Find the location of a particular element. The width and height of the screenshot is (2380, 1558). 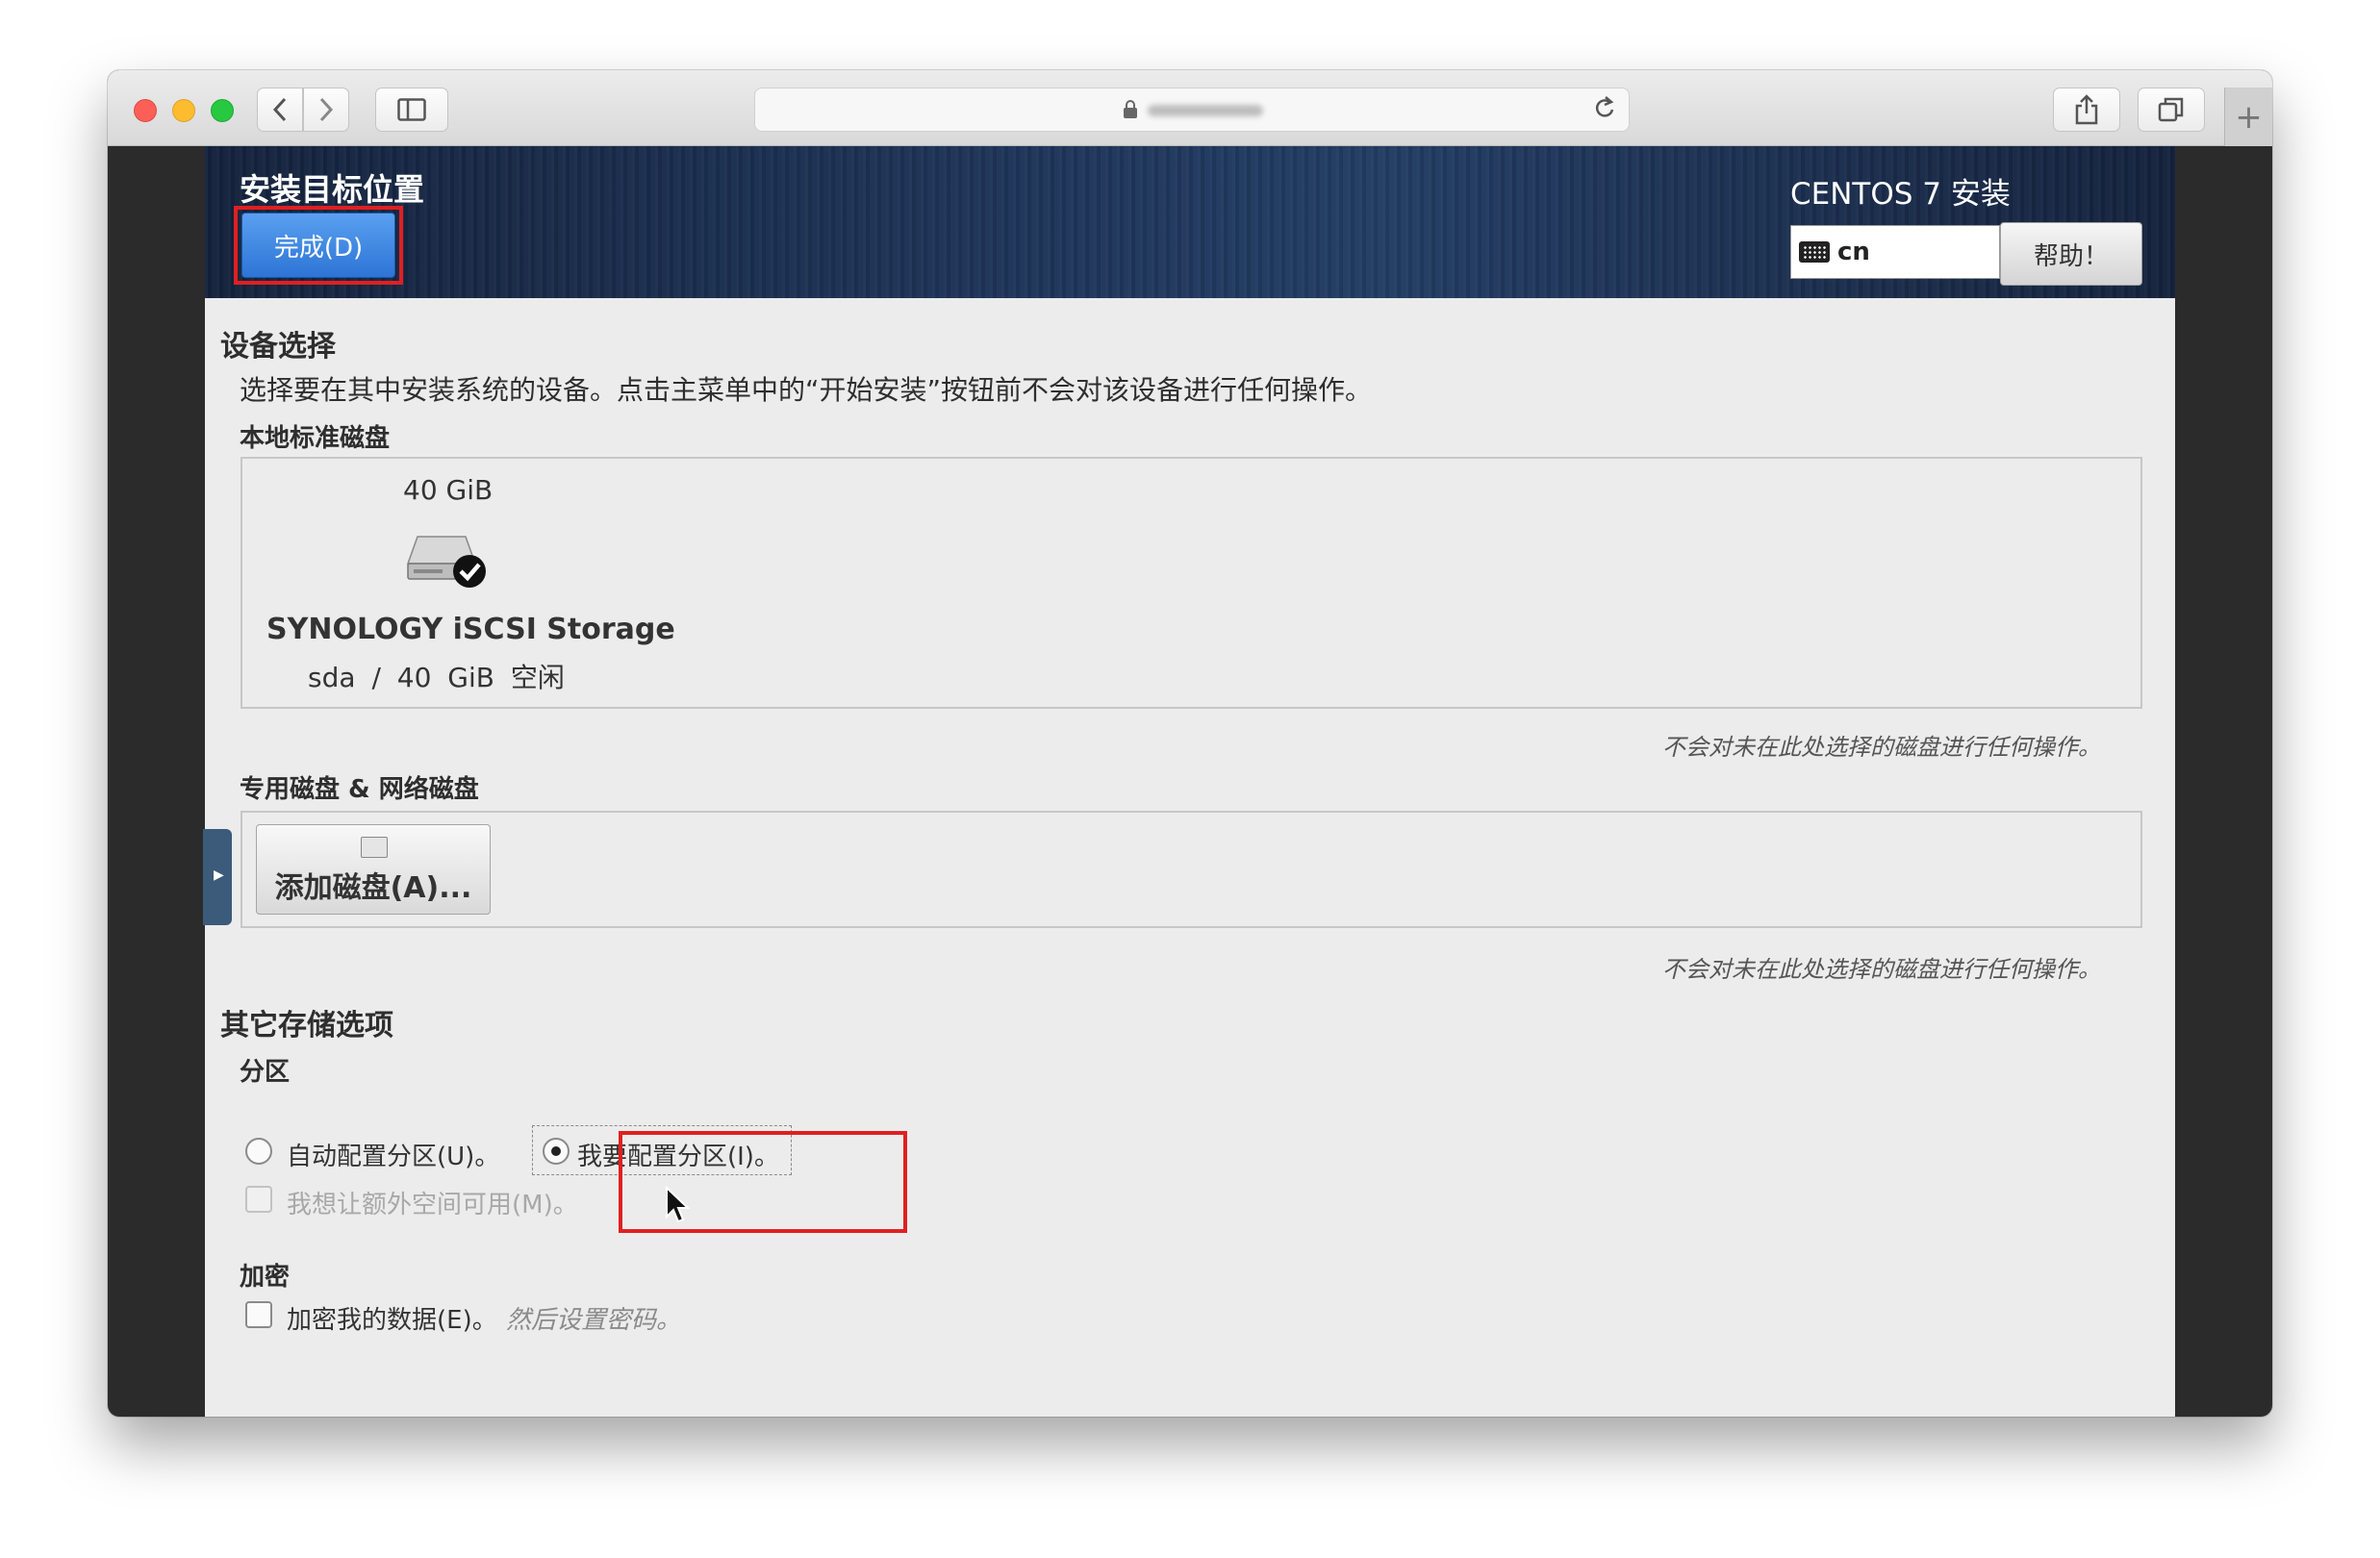

tabs-overview-button is located at coordinates (2172, 110).